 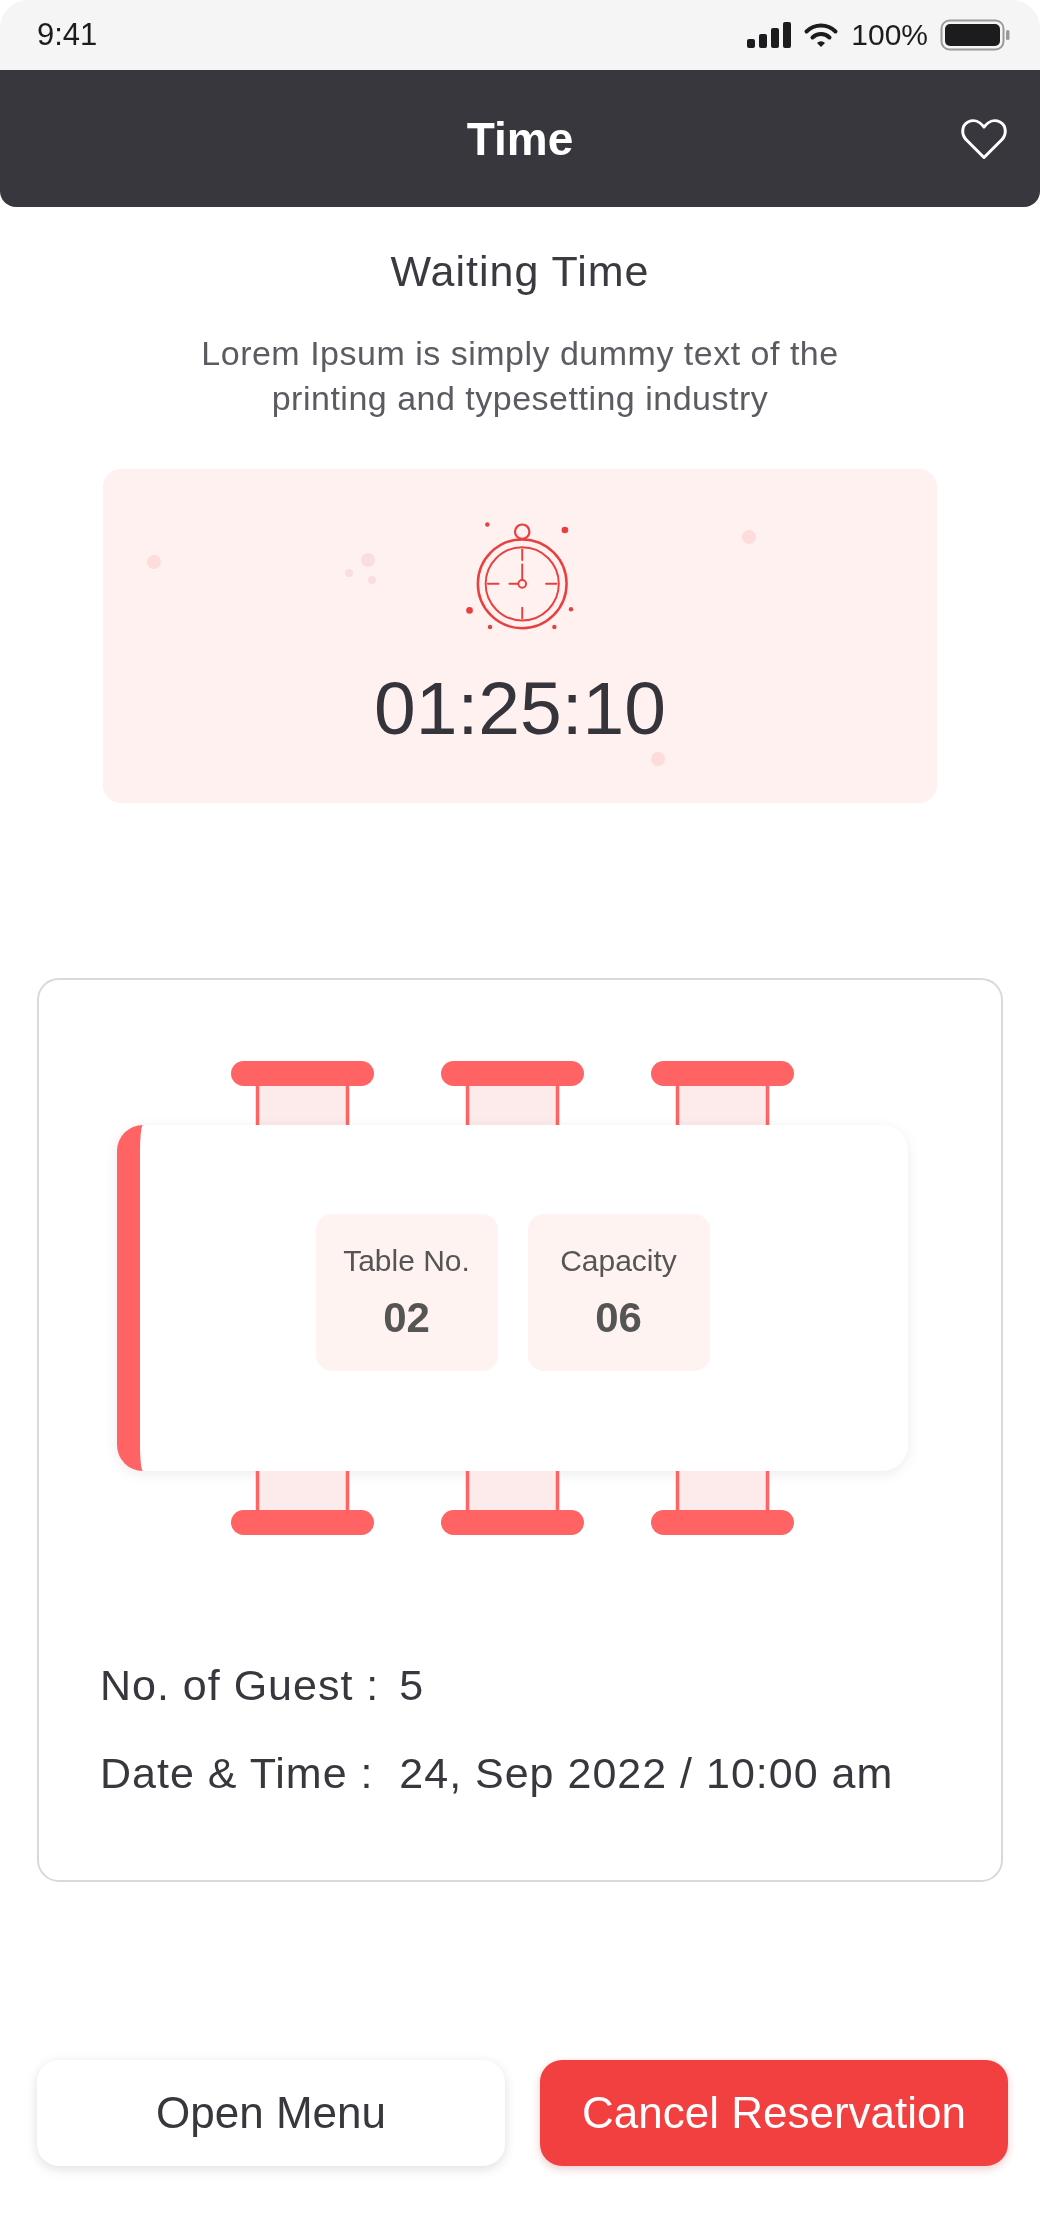 I want to click on cancel-reservation-button: Cancel Reservation, so click(x=774, y=2113).